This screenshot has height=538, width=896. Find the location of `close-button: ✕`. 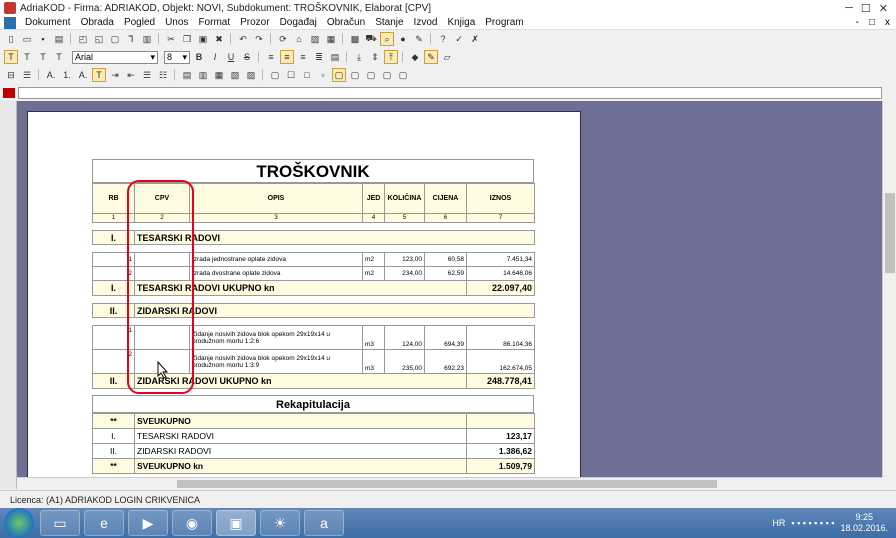

close-button: ✕ is located at coordinates (883, 8).